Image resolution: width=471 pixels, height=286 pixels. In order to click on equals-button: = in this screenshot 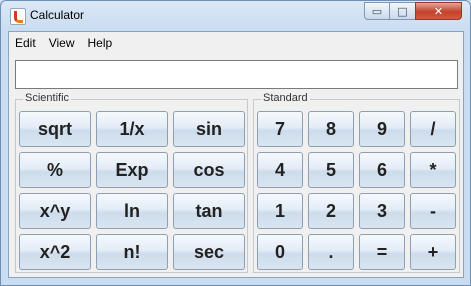, I will do `click(382, 252)`.